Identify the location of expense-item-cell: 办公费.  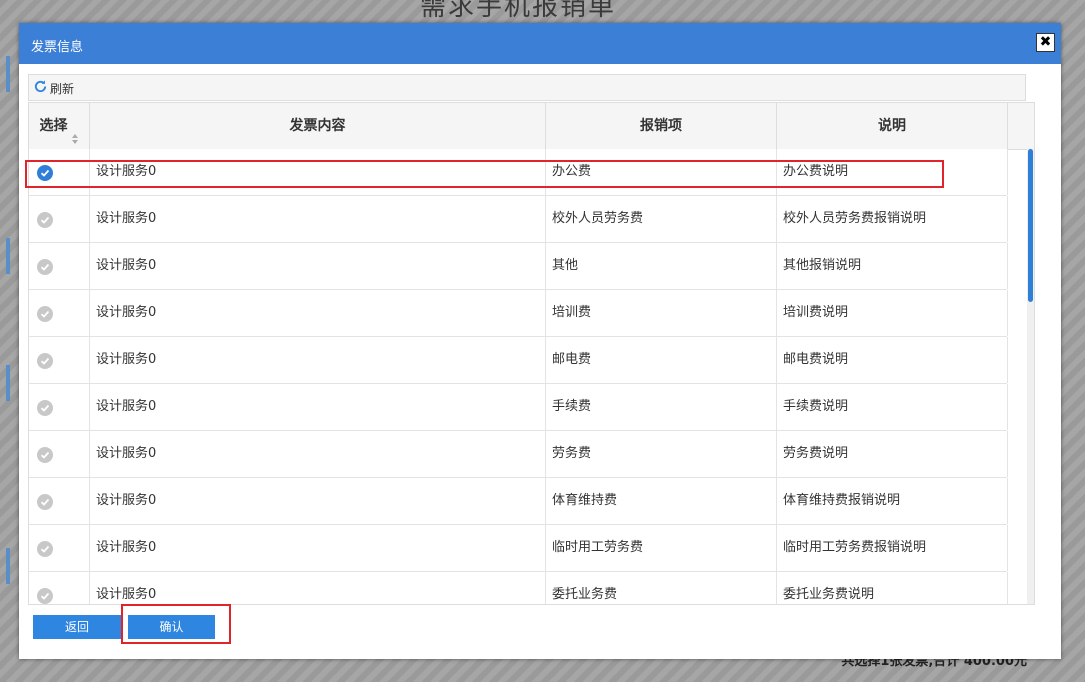
(661, 172).